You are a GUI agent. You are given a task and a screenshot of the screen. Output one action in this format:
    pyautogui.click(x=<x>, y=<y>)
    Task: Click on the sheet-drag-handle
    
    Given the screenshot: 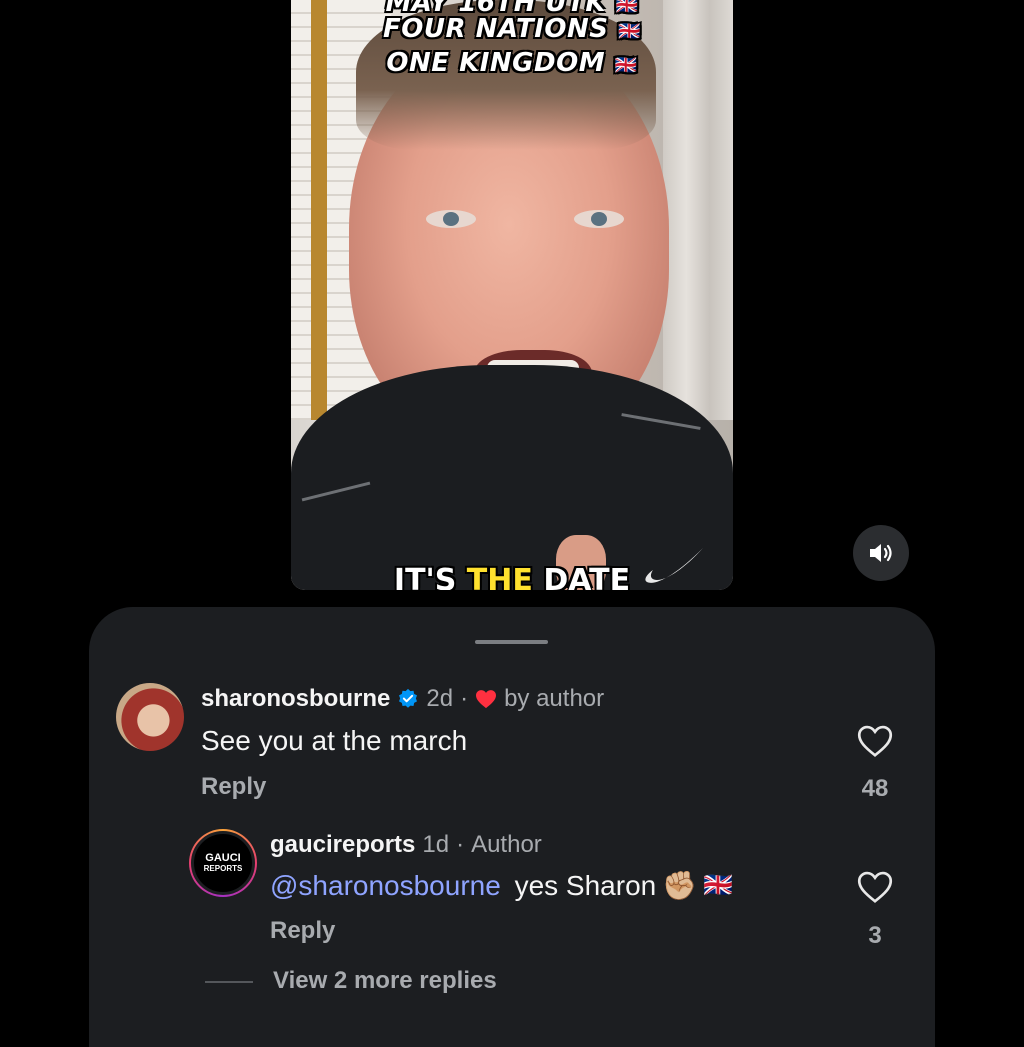 What is the action you would take?
    pyautogui.click(x=511, y=642)
    